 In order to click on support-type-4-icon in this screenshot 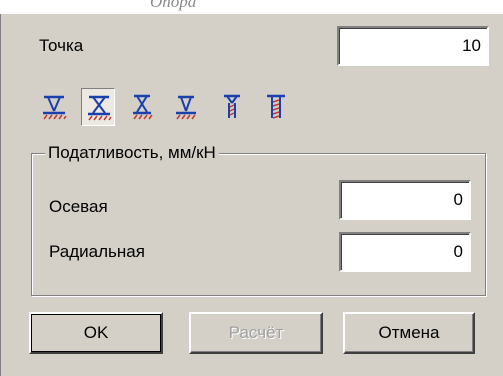, I will do `click(186, 107)`.